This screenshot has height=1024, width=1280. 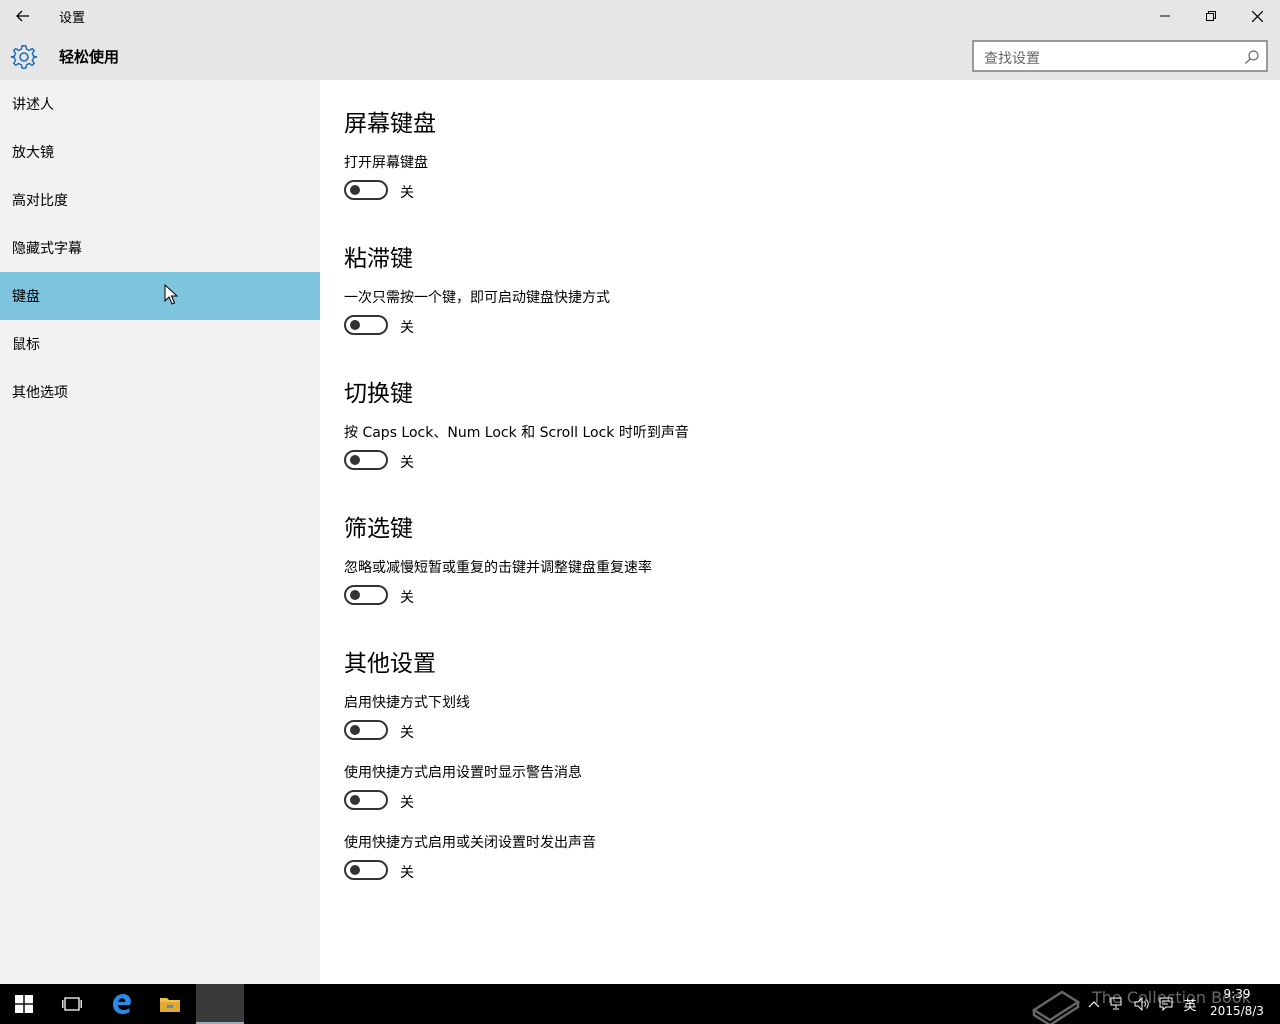 I want to click on back-arrow-icon, so click(x=22, y=16).